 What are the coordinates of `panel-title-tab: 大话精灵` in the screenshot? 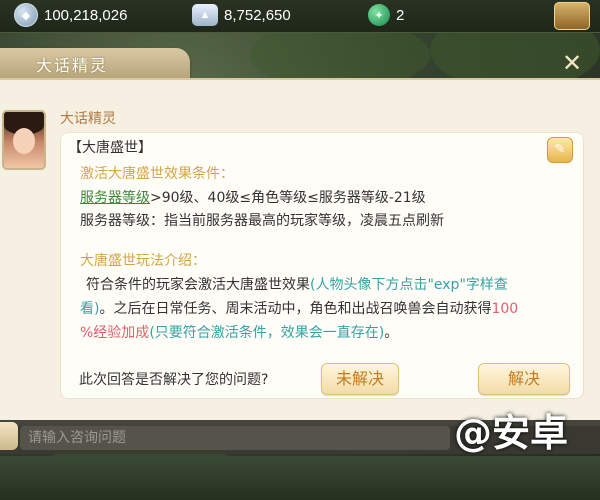 It's located at (95, 63).